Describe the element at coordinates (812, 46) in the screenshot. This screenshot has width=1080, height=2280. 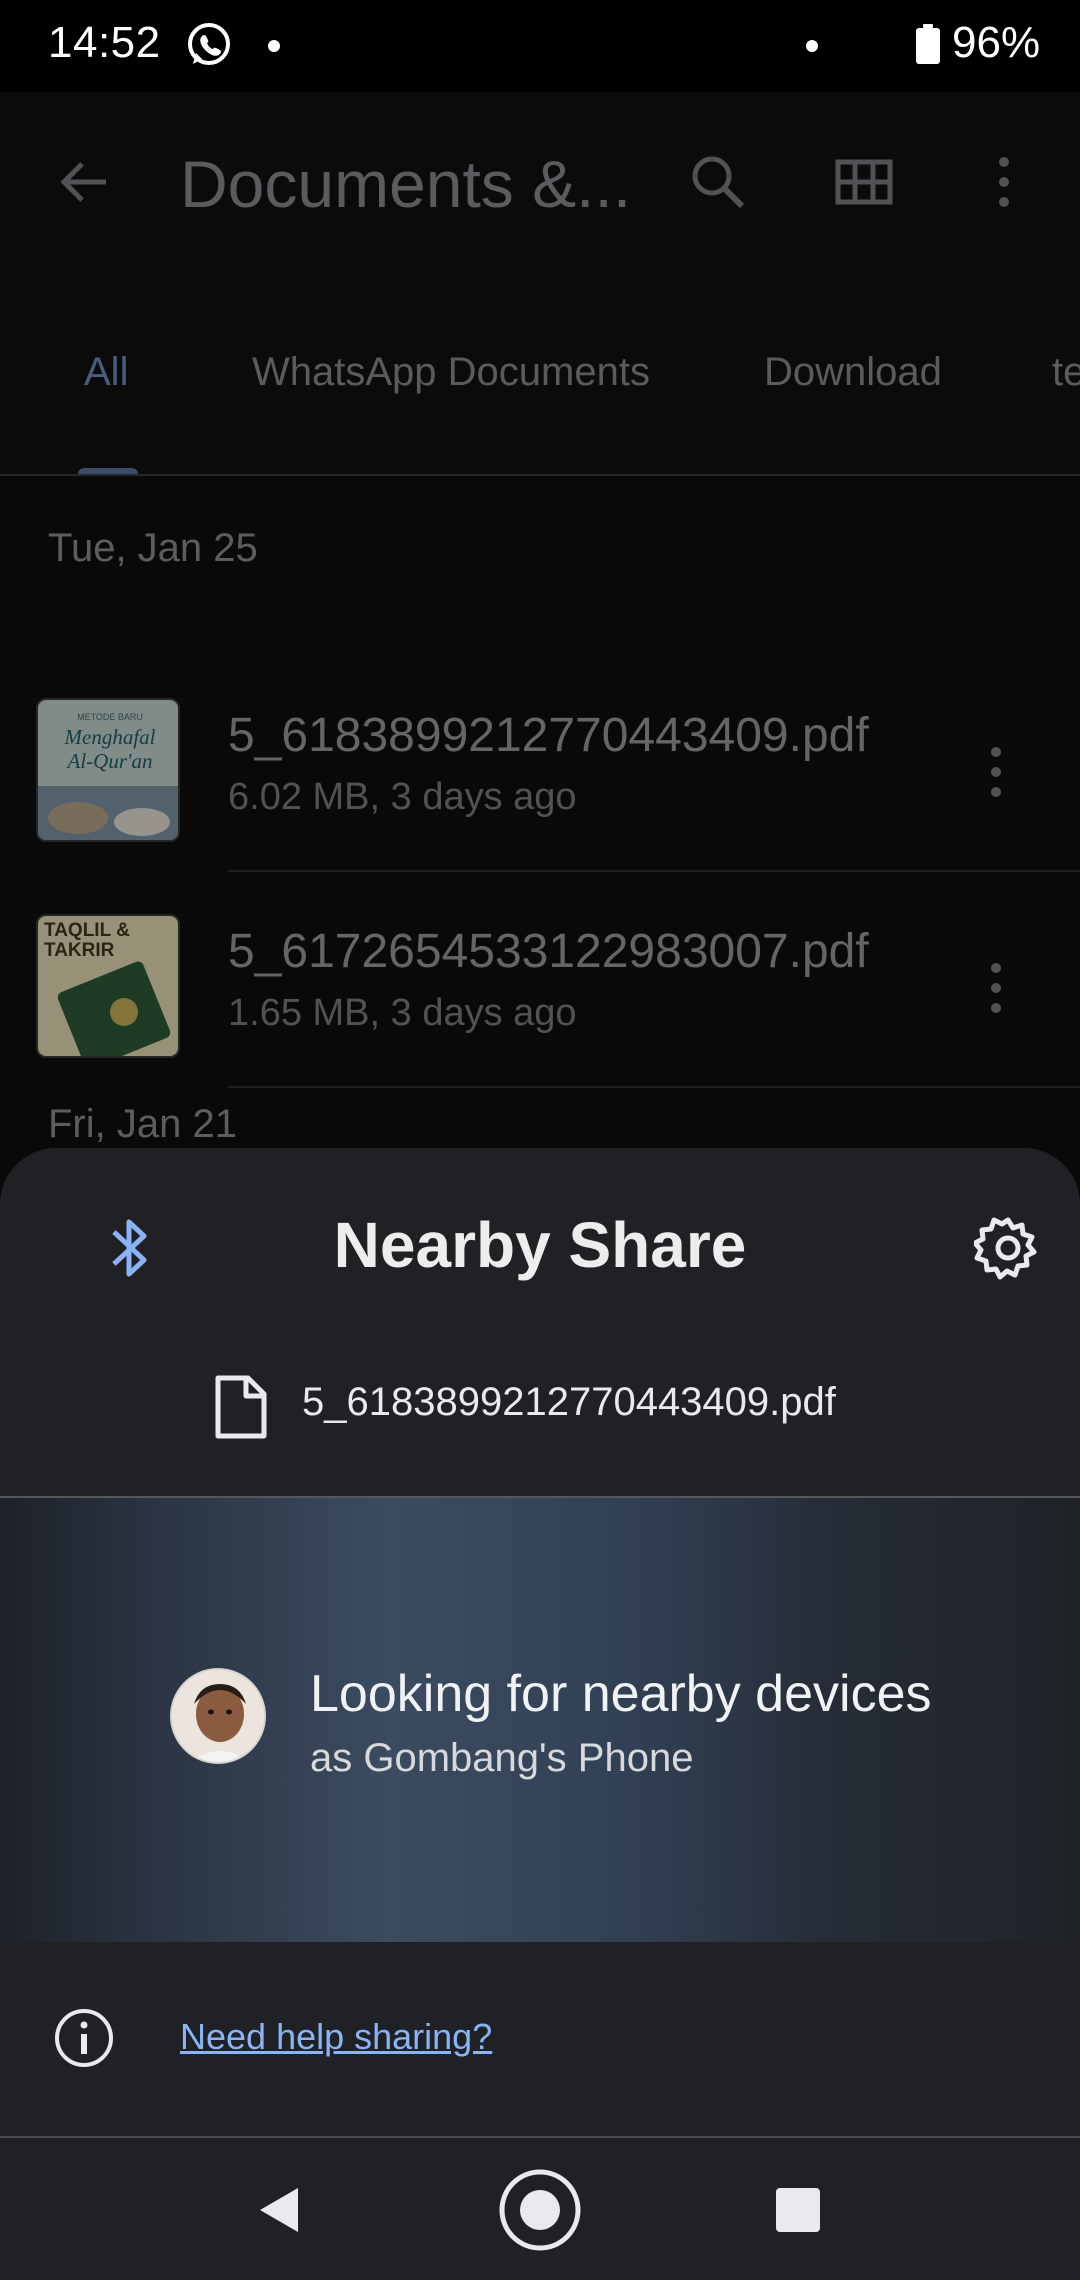
I see `status-dot-icon` at that location.